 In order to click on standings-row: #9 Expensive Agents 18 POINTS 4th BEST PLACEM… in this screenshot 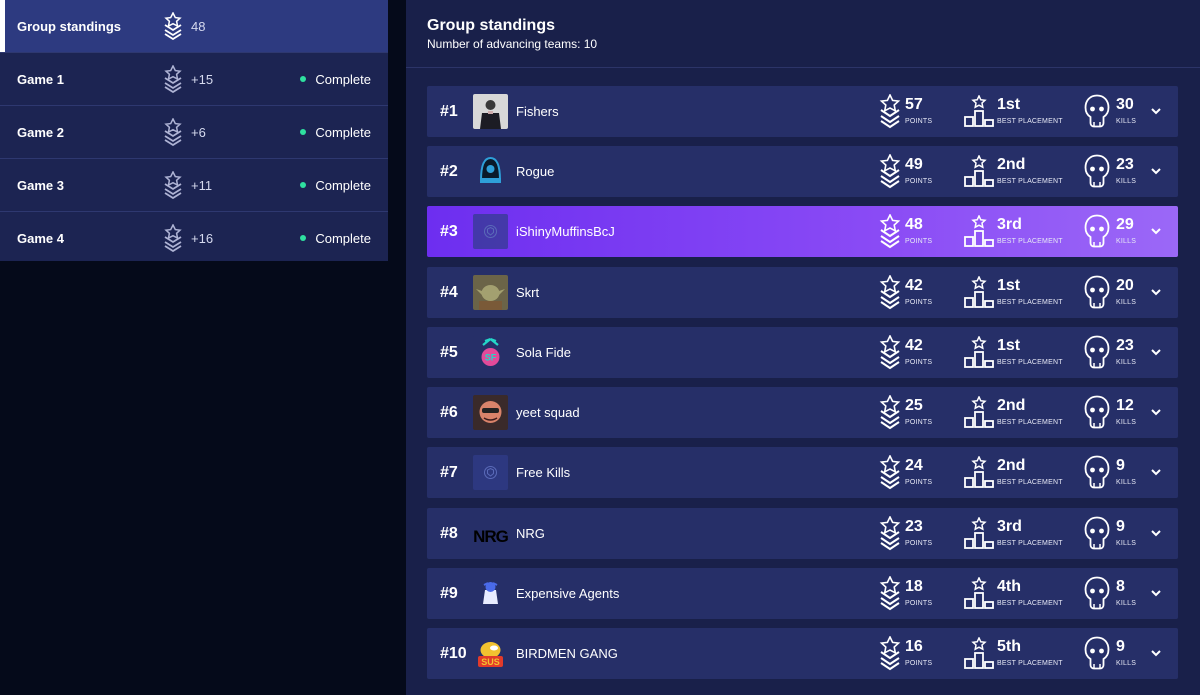, I will do `click(802, 593)`.